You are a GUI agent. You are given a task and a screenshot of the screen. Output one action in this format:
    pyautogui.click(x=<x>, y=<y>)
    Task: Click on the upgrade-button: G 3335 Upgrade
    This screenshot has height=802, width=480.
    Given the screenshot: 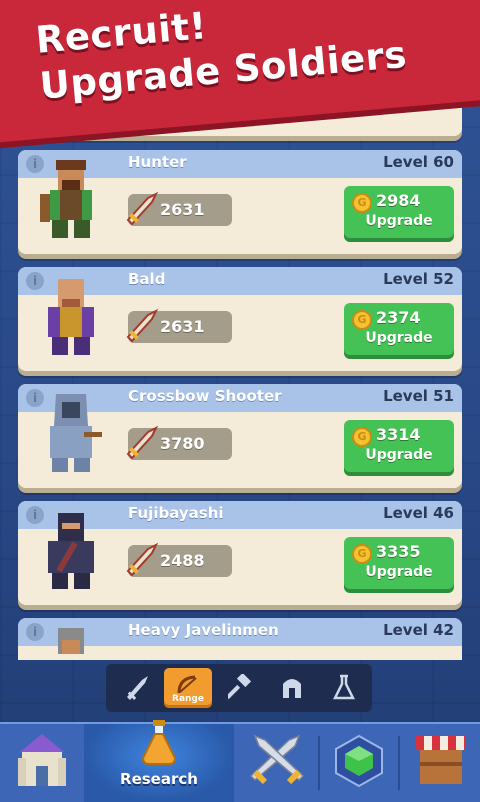 What is the action you would take?
    pyautogui.click(x=399, y=563)
    